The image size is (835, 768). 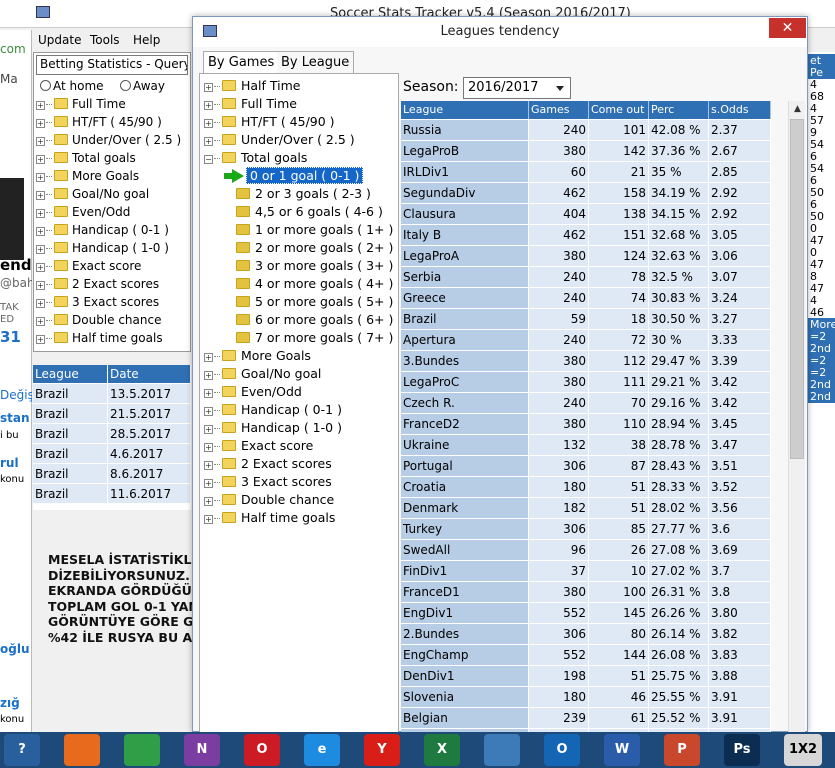 What do you see at coordinates (314, 339) in the screenshot?
I see `tree-subitem: 7 or more goals ( 7+ )` at bounding box center [314, 339].